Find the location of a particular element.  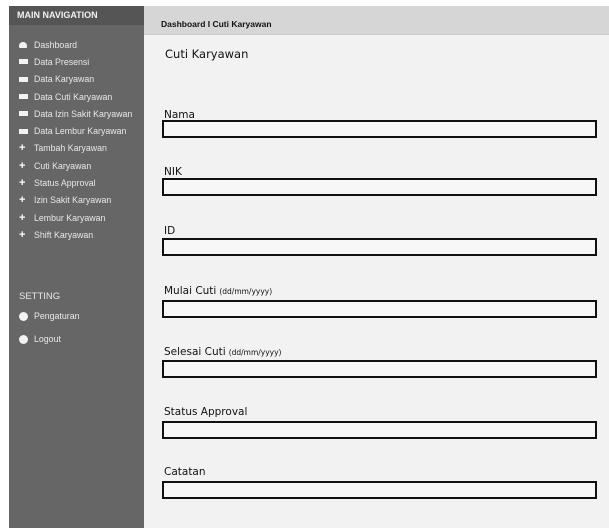

sidebar-item-shift-karyawan: + Shift Karyawan is located at coordinates (76, 234).